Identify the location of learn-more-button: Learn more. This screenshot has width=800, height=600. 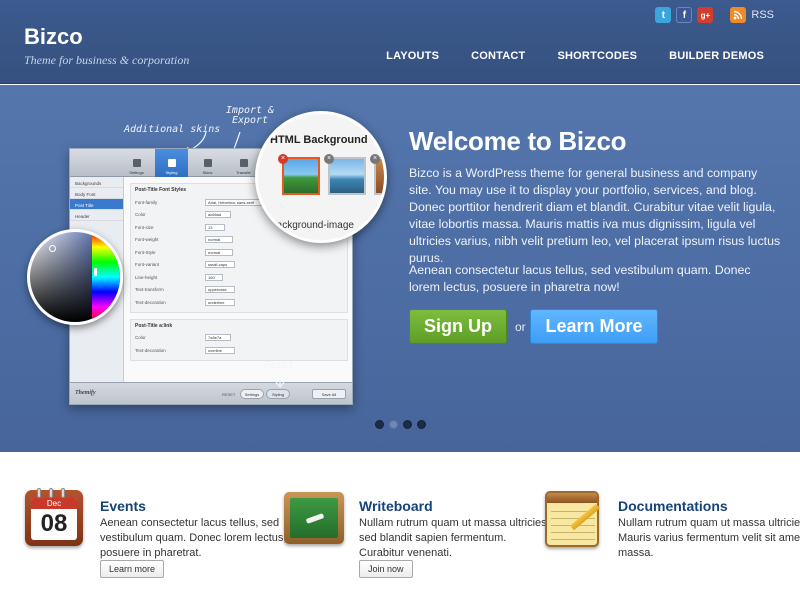
(132, 569).